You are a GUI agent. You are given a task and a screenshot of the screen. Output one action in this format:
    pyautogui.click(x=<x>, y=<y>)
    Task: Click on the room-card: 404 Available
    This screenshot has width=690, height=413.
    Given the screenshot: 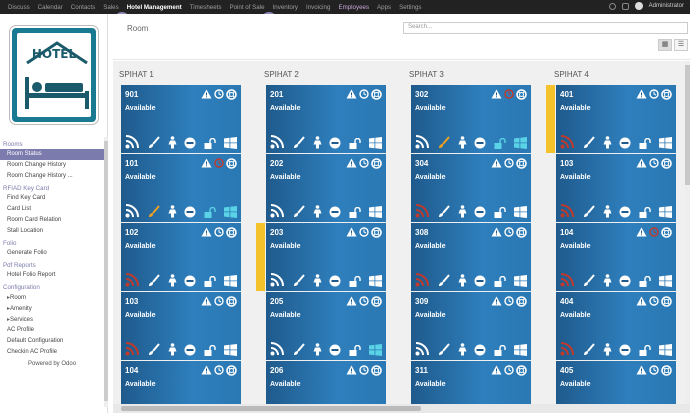 What is the action you would take?
    pyautogui.click(x=616, y=326)
    